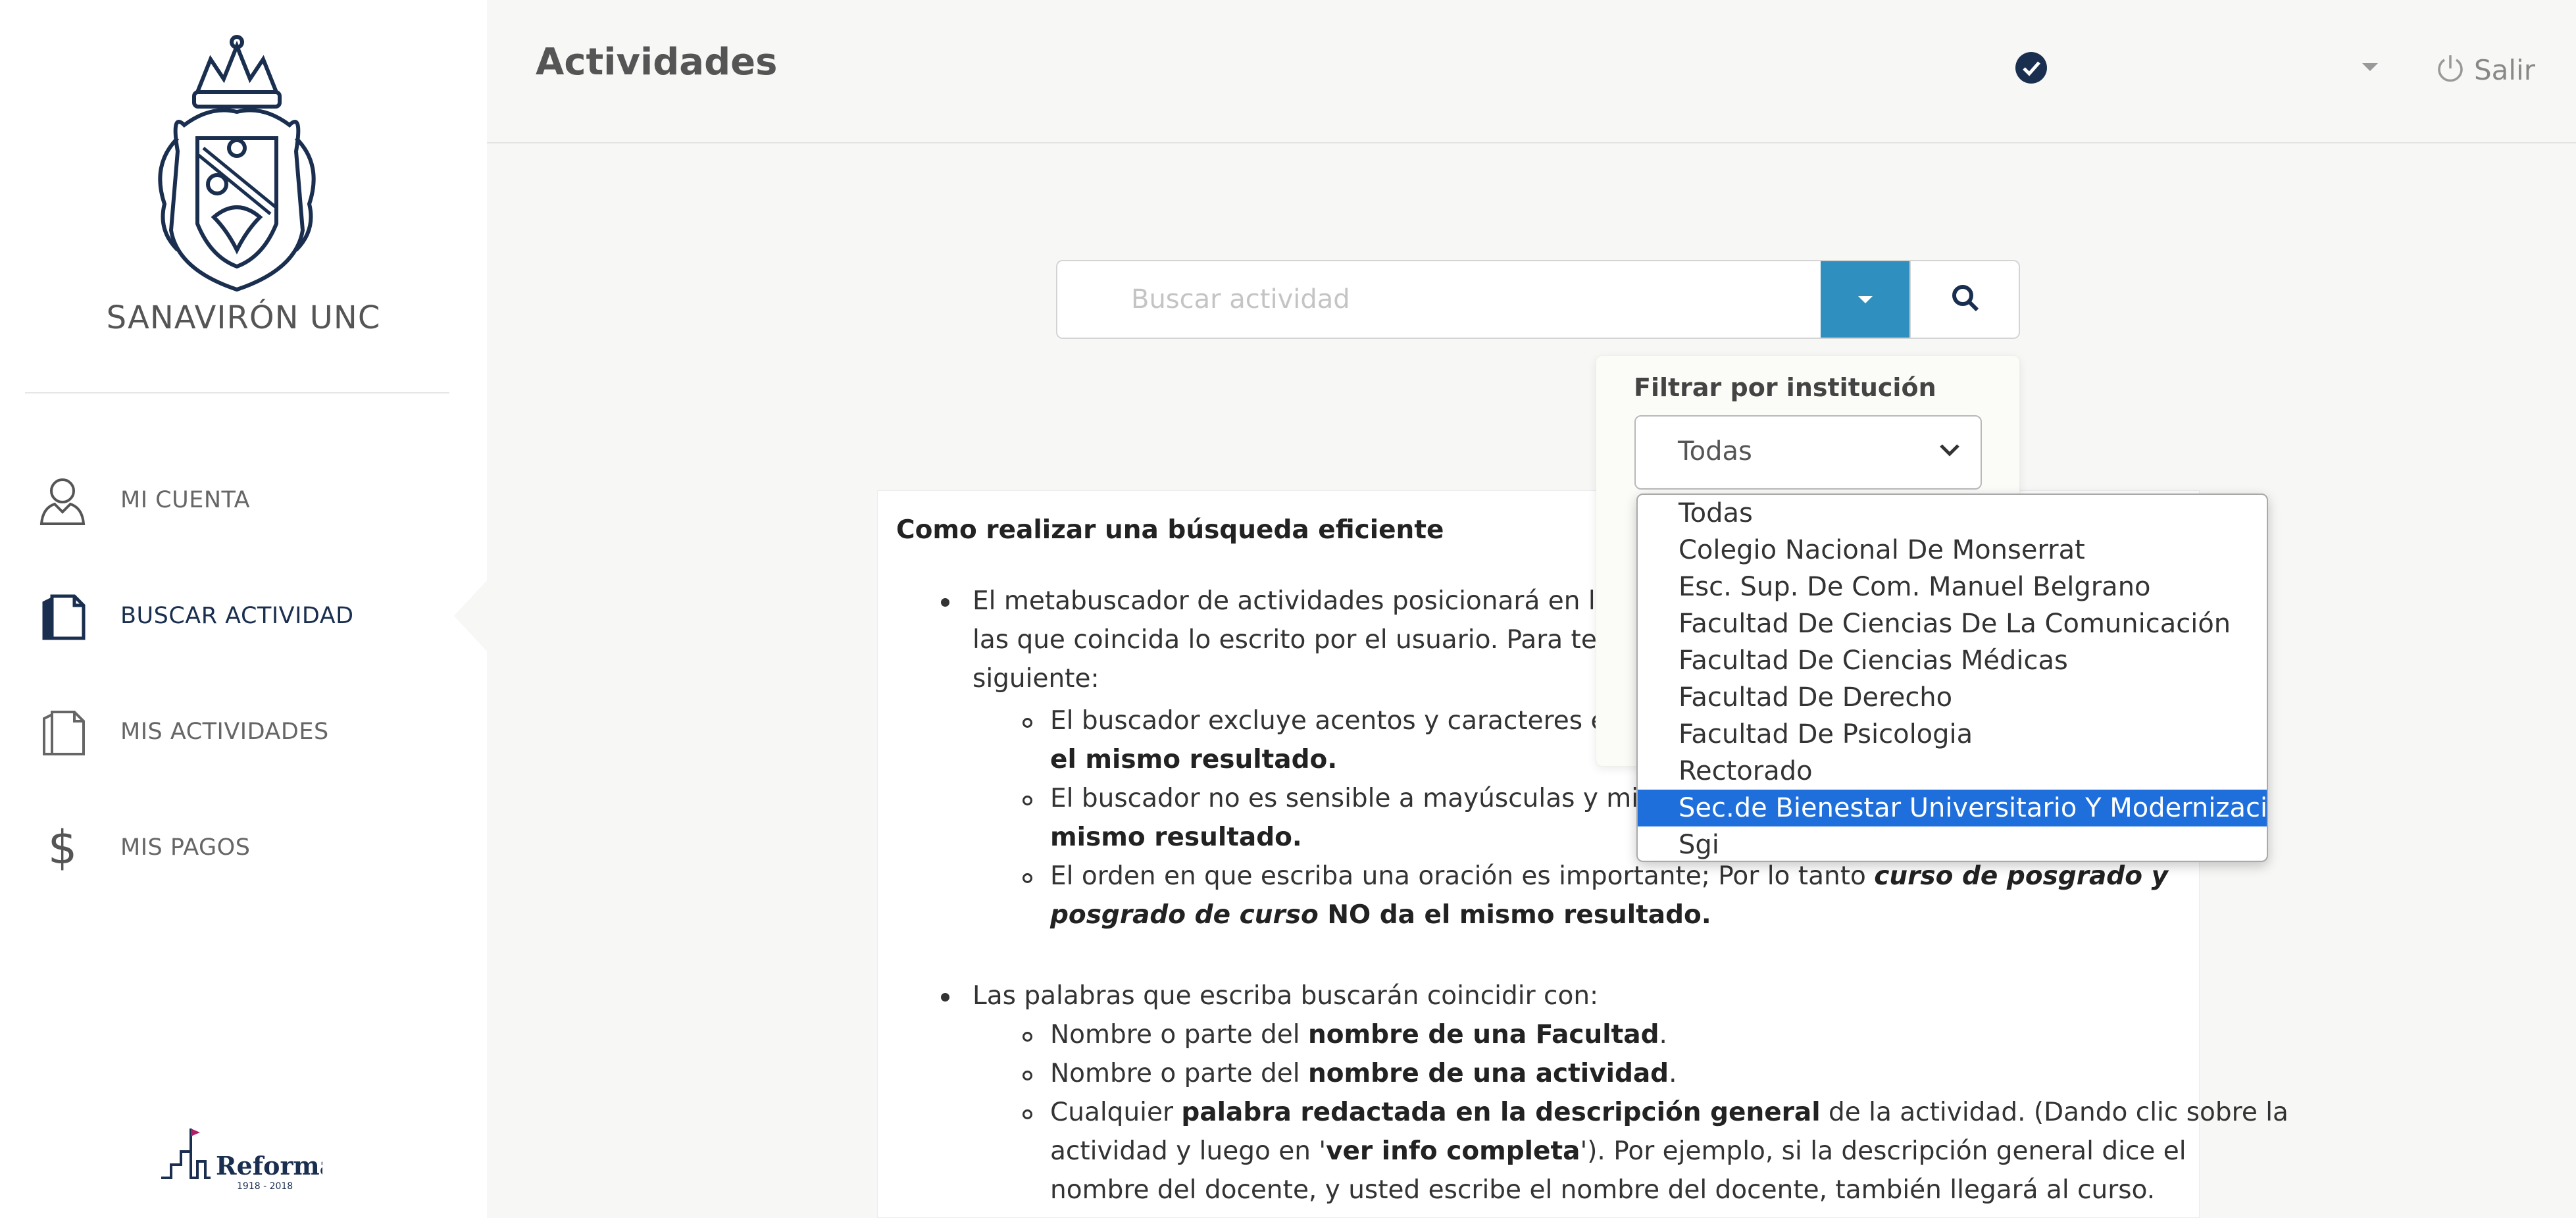 This screenshot has width=2576, height=1218. I want to click on dropdown-option: Facultad De Psicologia, so click(1952, 734).